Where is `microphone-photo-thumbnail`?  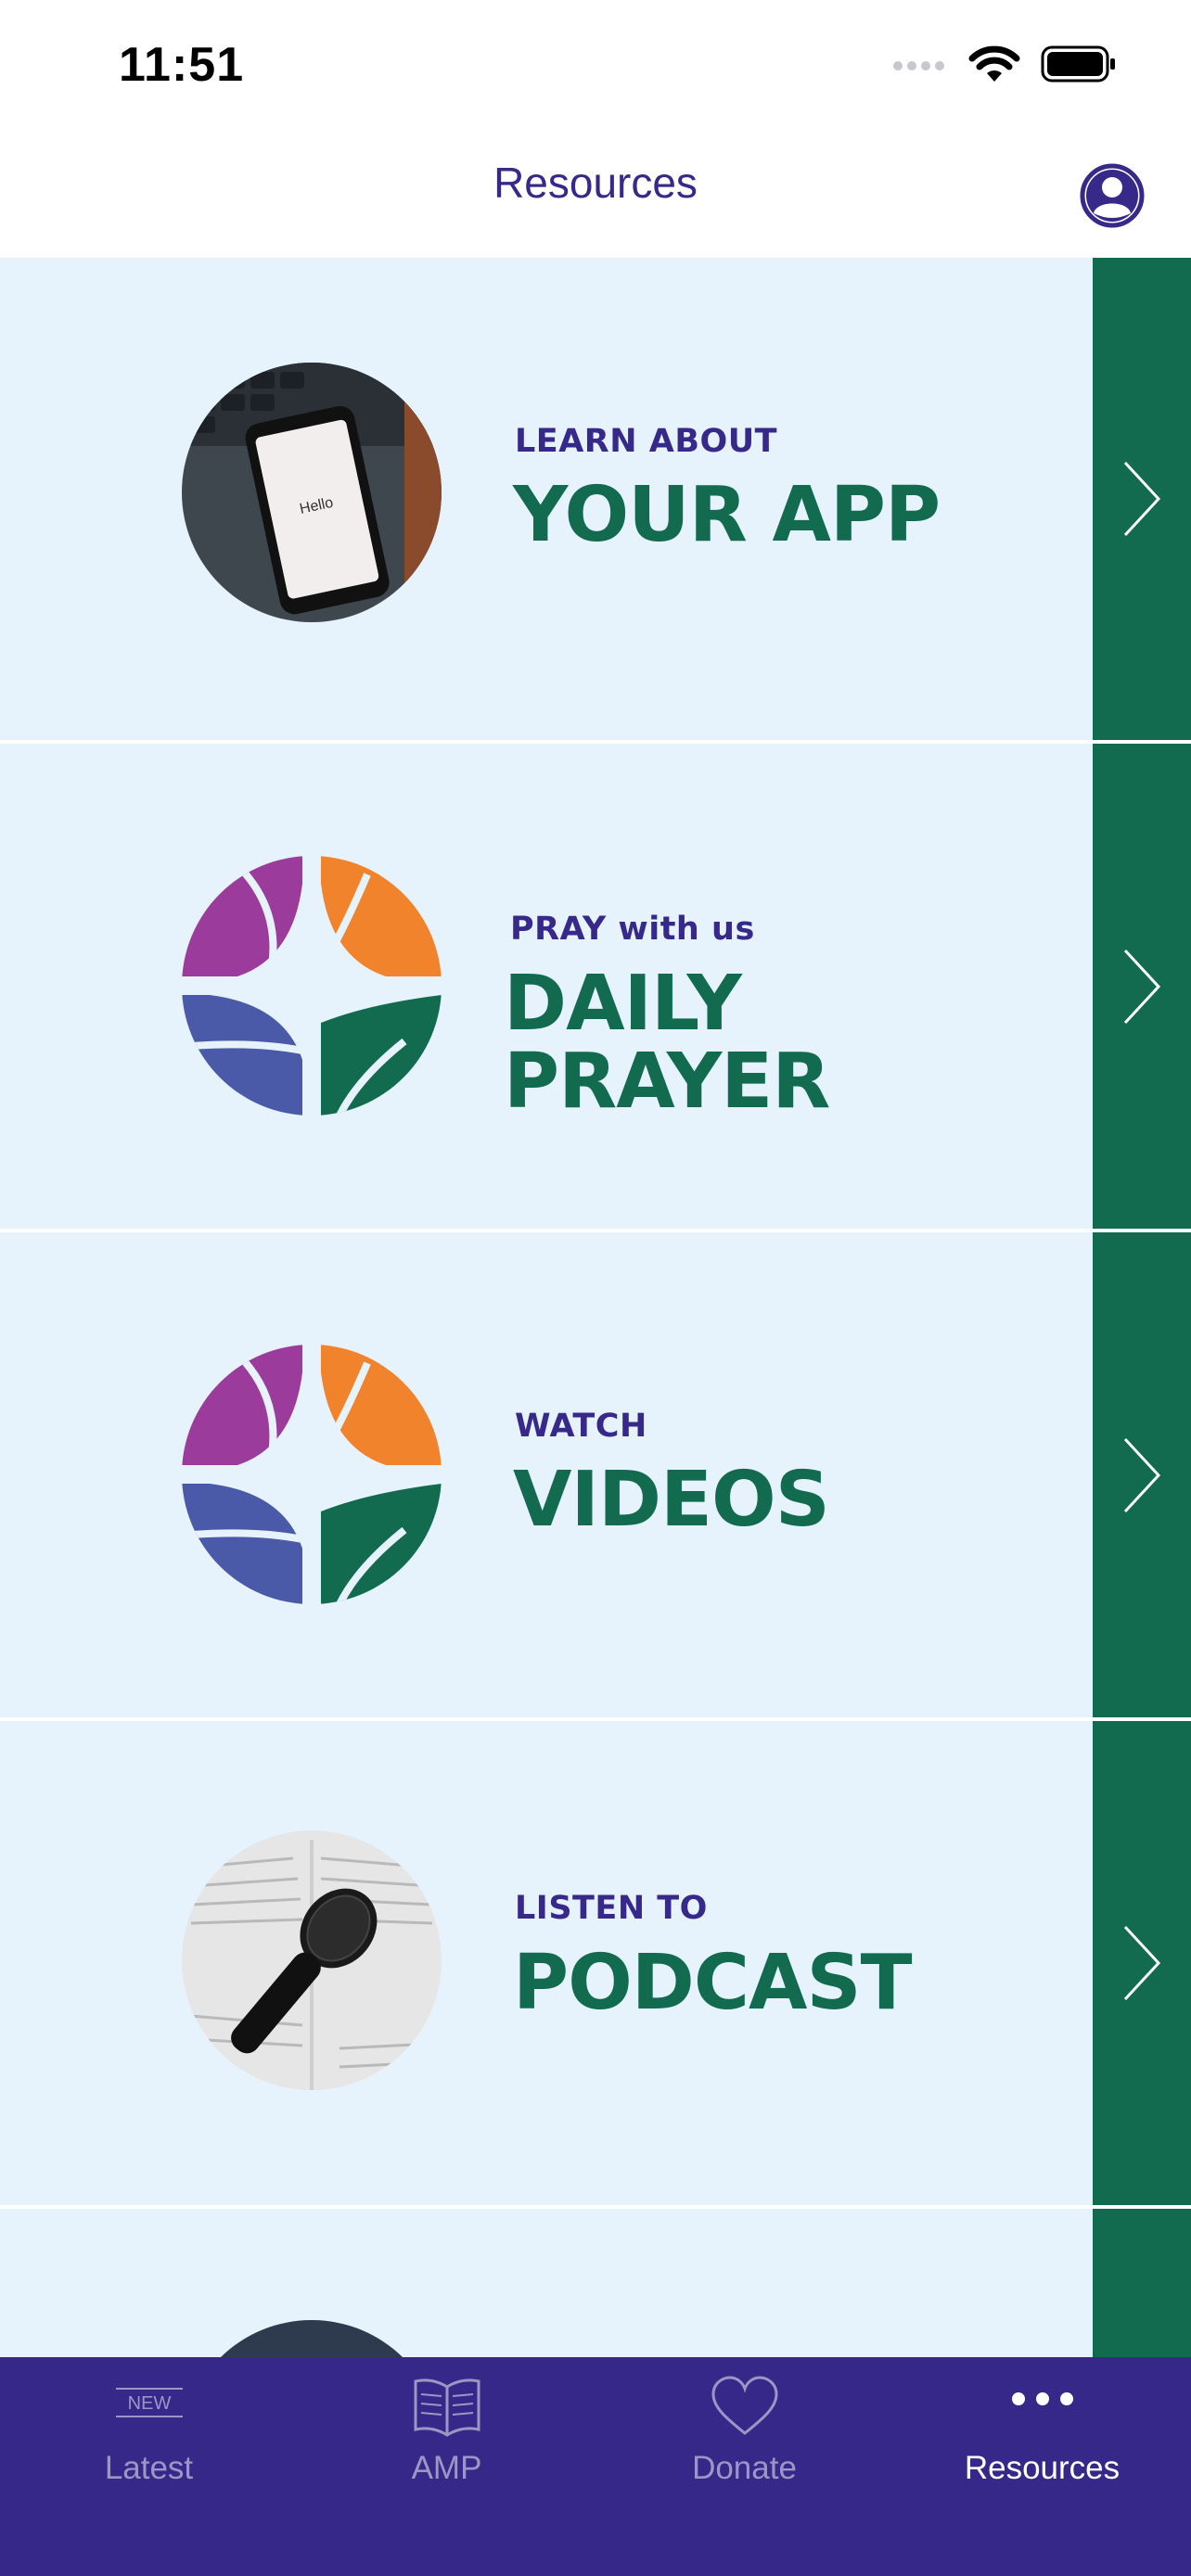 microphone-photo-thumbnail is located at coordinates (312, 1960).